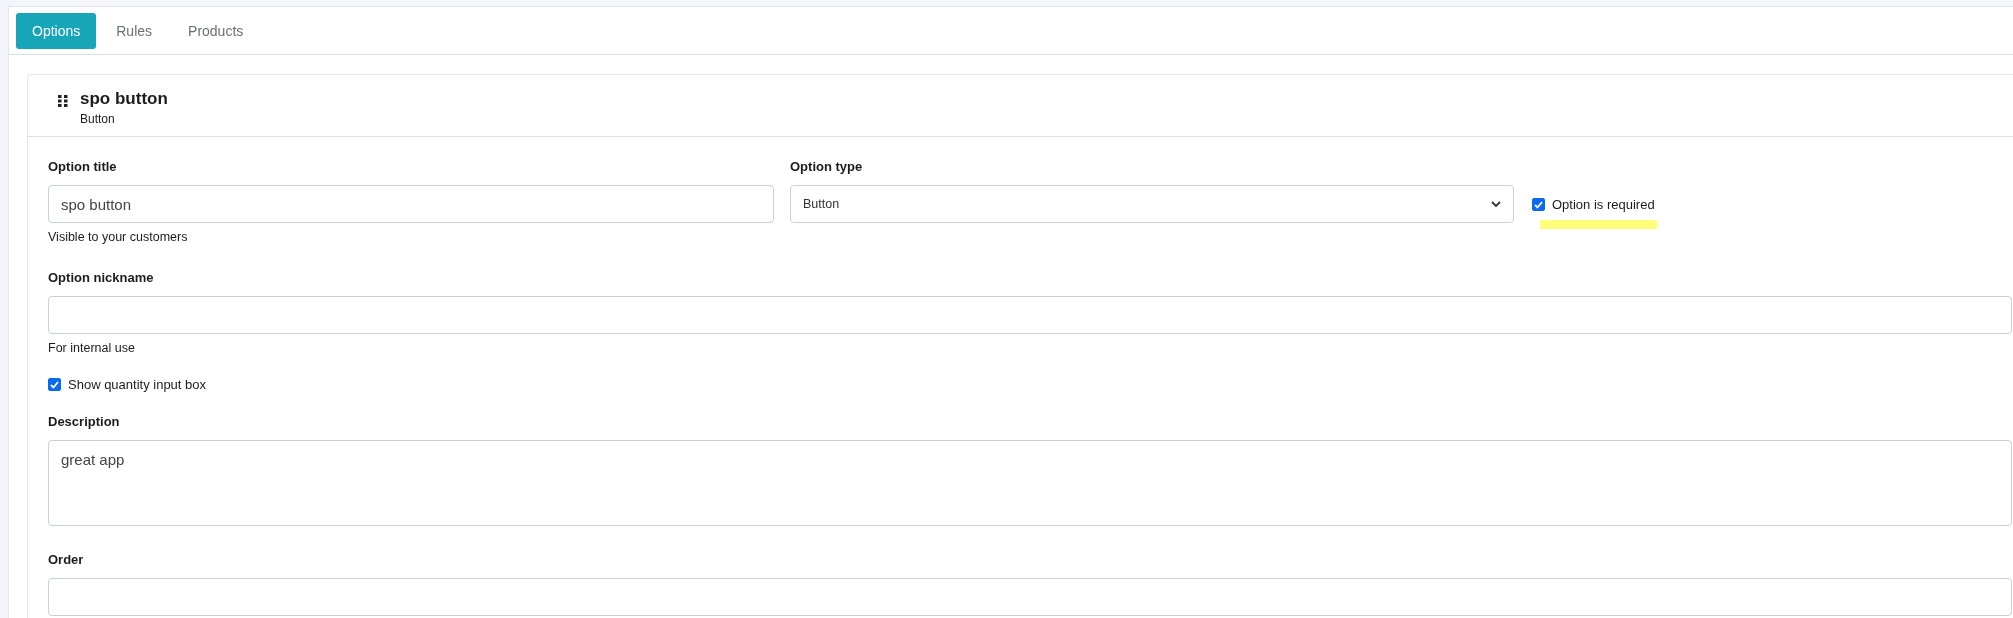 The image size is (2013, 618). Describe the element at coordinates (118, 237) in the screenshot. I see `help-text: Visible to your customers` at that location.